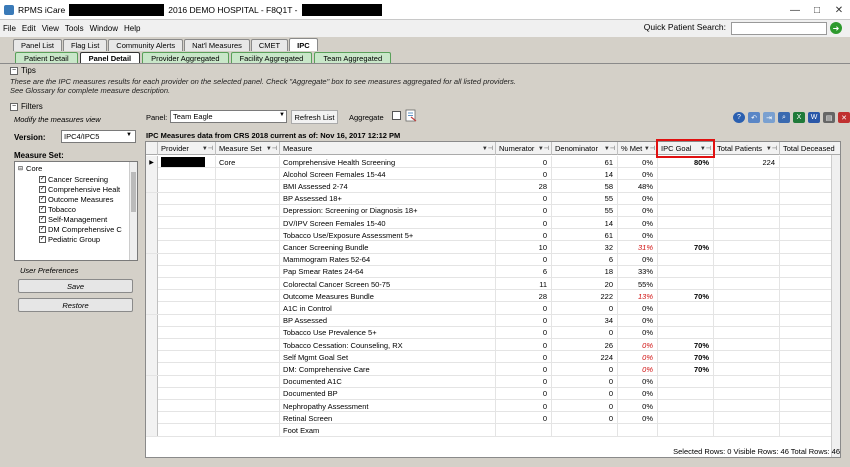 This screenshot has height=467, width=850. What do you see at coordinates (493, 247) in the screenshot?
I see `table-row: Cancer Screening Bundle 10 32 31% 70%` at bounding box center [493, 247].